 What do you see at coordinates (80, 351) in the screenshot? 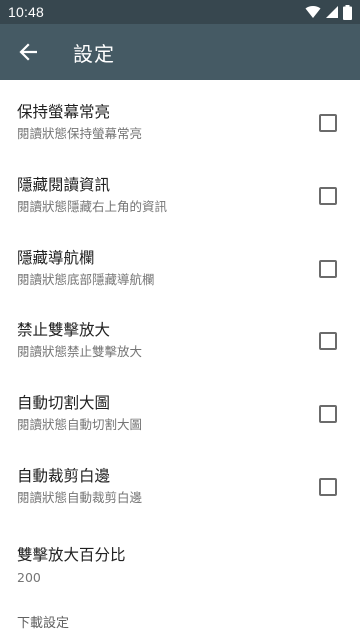
I see `pref-summary: 閱讀狀態禁止雙擊放大` at bounding box center [80, 351].